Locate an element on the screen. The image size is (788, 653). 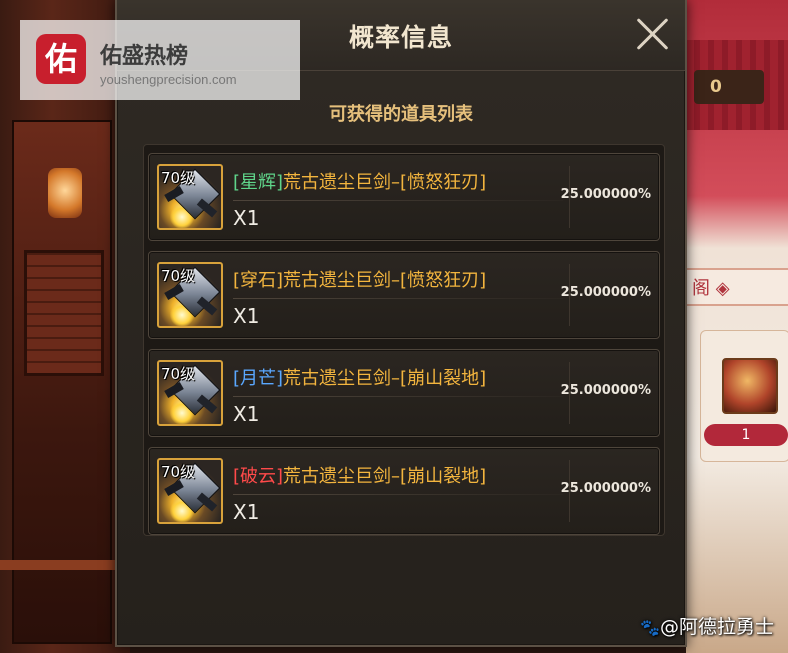
list-item: 70级 [破云]荒古遗尘巨剑–[崩山裂地] X1 25.000000% is located at coordinates (404, 491).